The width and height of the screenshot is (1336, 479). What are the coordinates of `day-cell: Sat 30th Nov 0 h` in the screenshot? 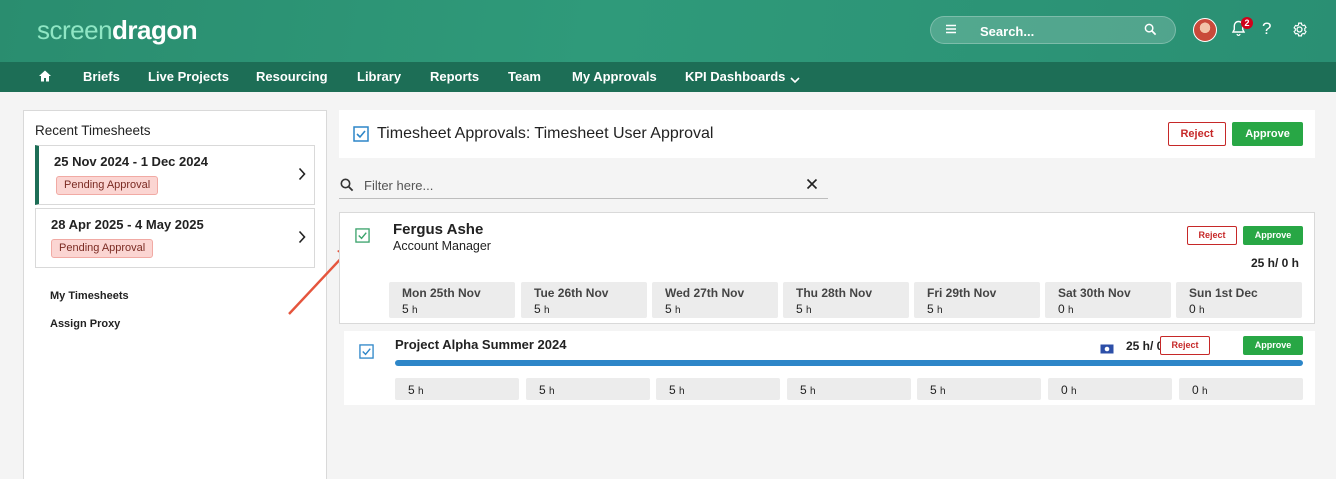 It's located at (1108, 300).